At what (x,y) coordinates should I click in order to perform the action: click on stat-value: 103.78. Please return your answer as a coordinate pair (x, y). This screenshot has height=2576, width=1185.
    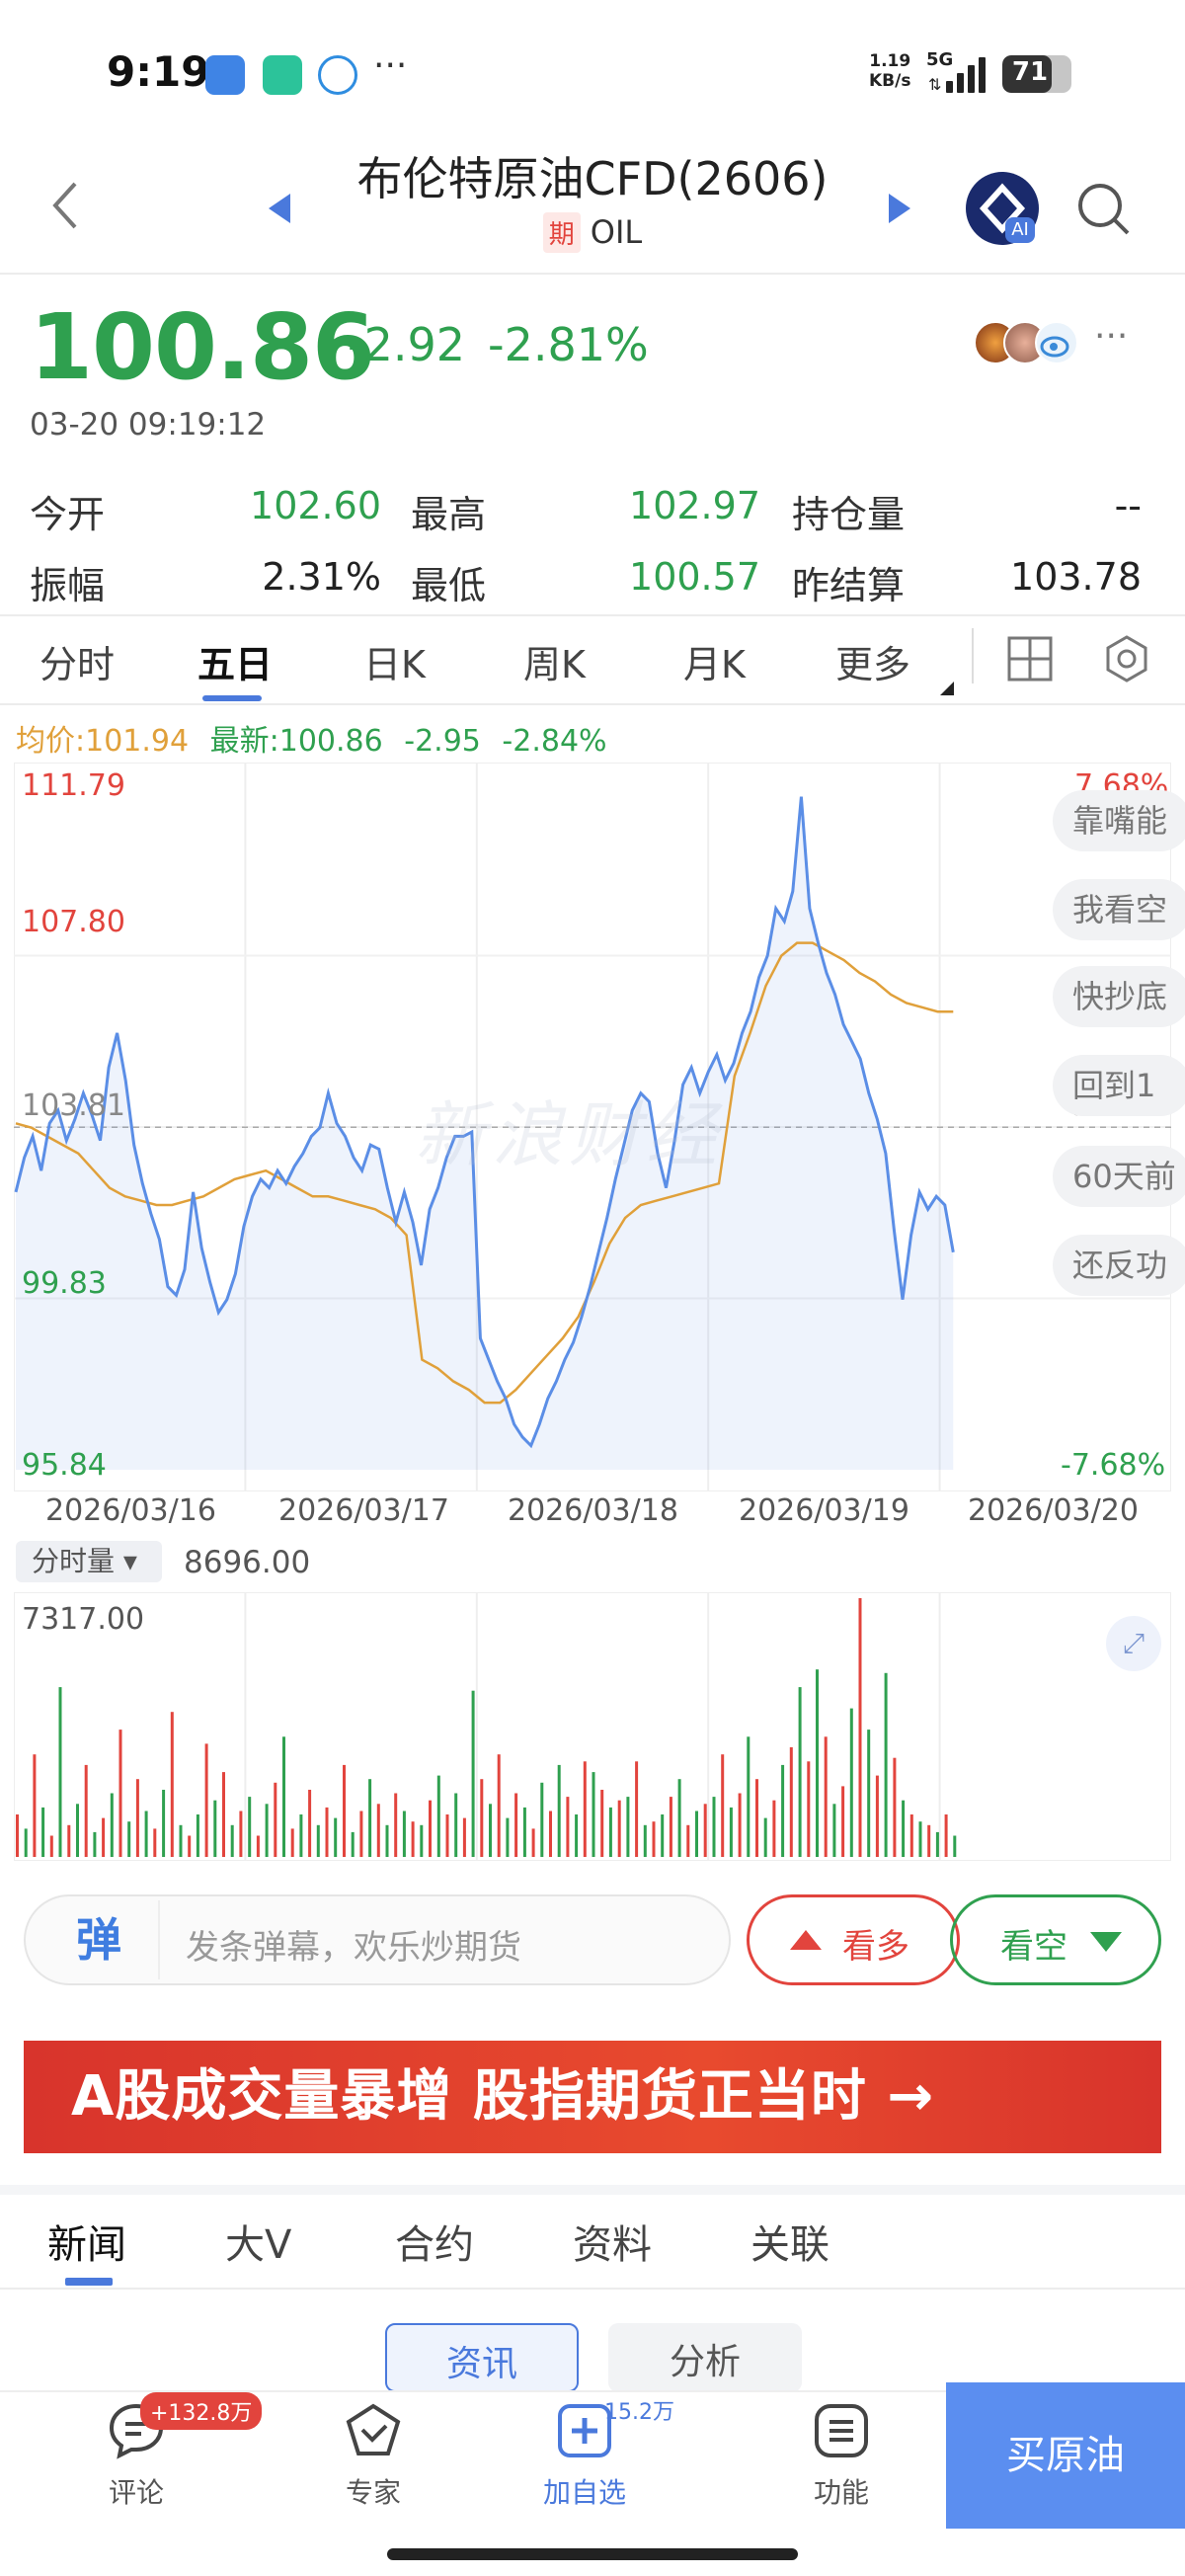
    Looking at the image, I should click on (1076, 577).